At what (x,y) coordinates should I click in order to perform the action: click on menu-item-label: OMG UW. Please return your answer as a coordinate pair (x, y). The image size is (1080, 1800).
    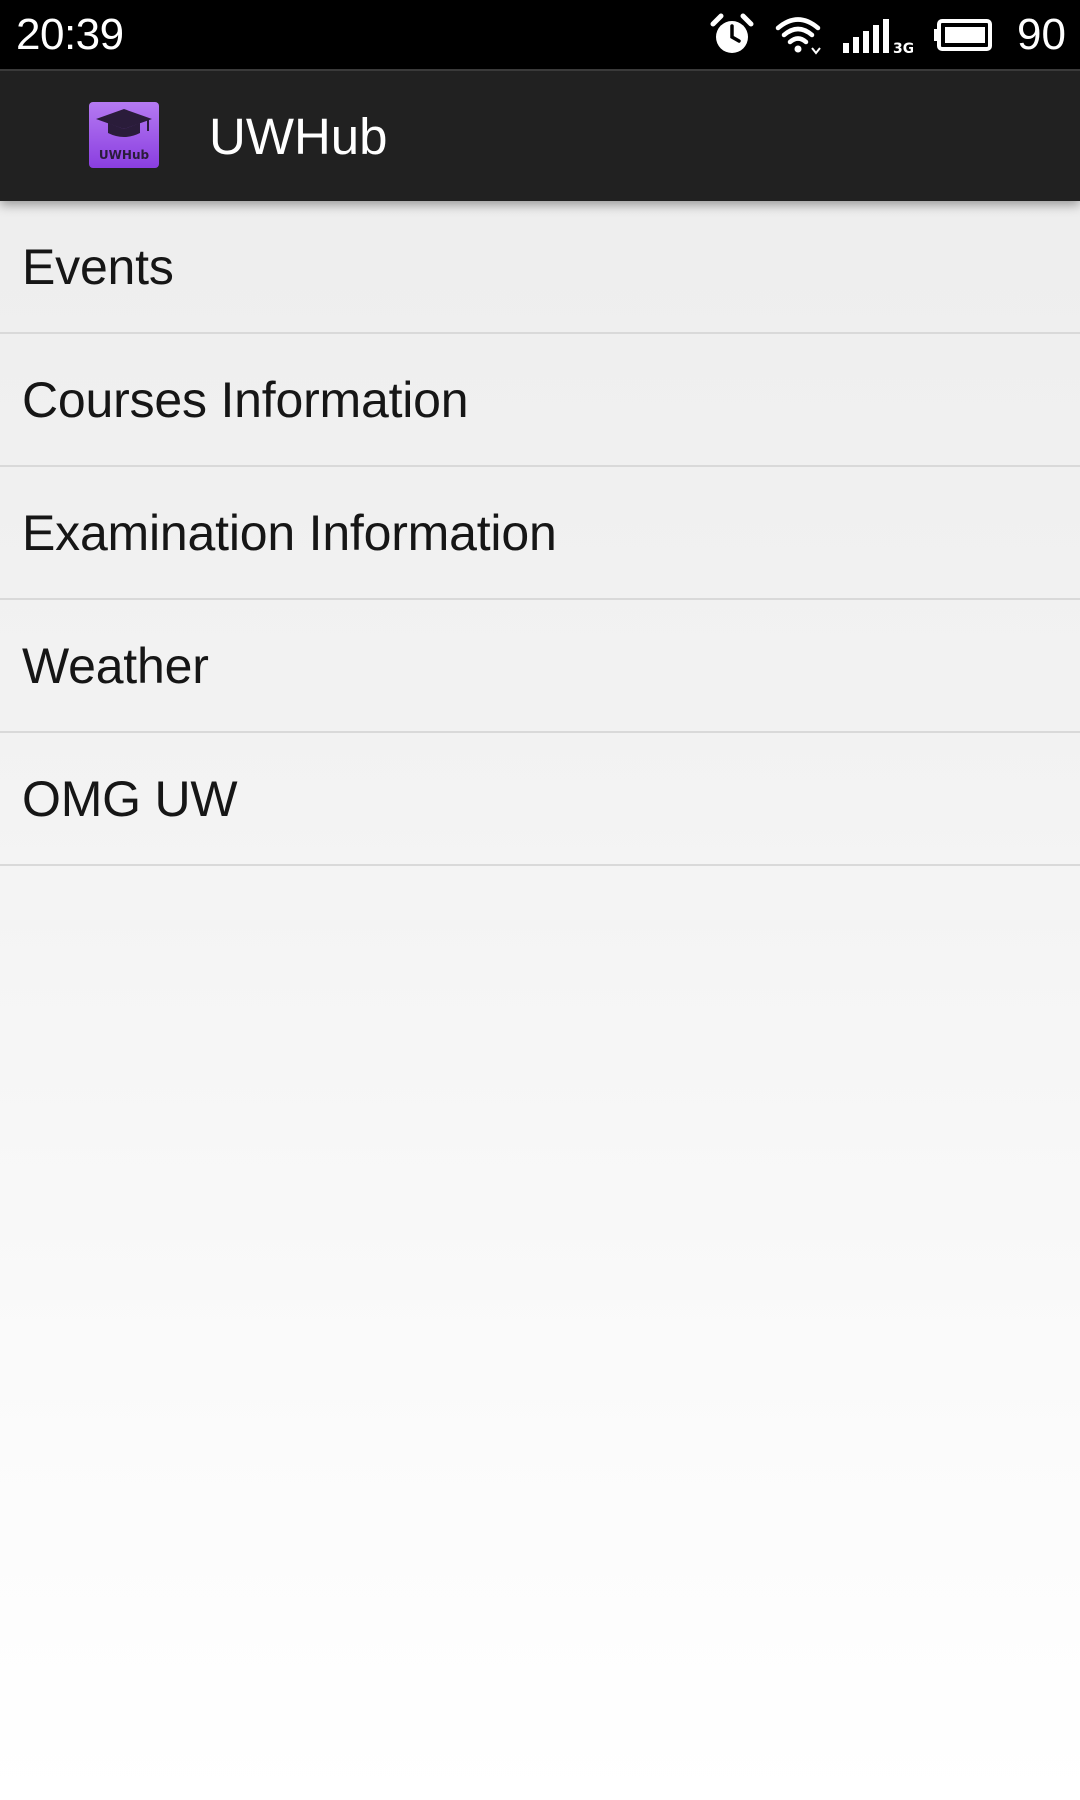
    Looking at the image, I should click on (130, 798).